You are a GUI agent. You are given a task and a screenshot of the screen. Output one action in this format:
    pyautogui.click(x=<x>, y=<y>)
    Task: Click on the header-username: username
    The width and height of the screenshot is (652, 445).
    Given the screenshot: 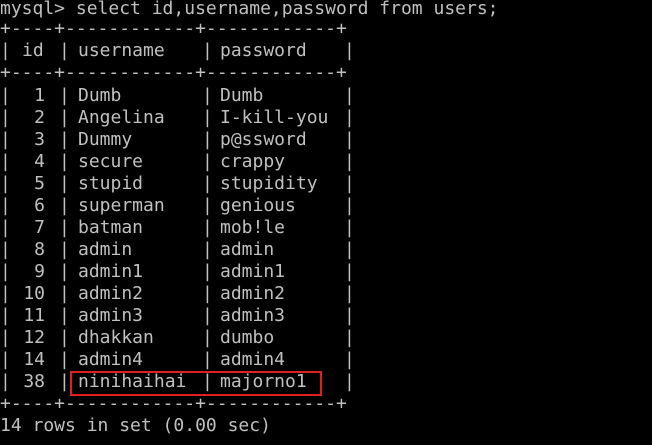 What is the action you would take?
    pyautogui.click(x=121, y=50)
    